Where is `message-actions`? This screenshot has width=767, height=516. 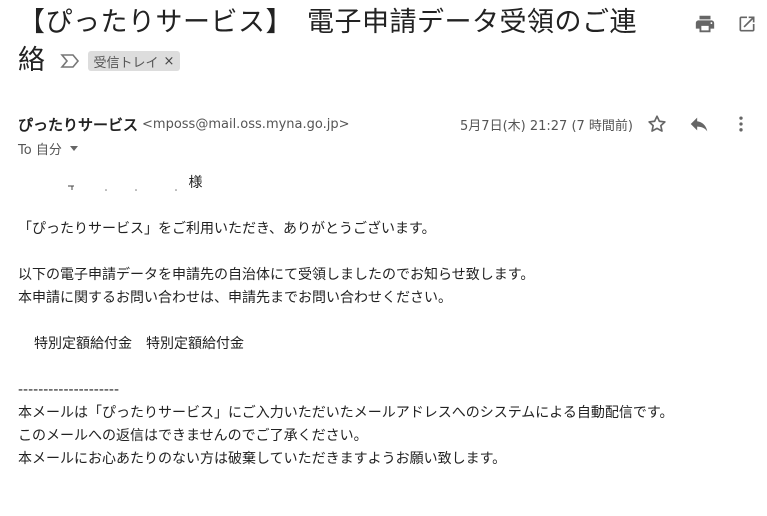 message-actions is located at coordinates (699, 124).